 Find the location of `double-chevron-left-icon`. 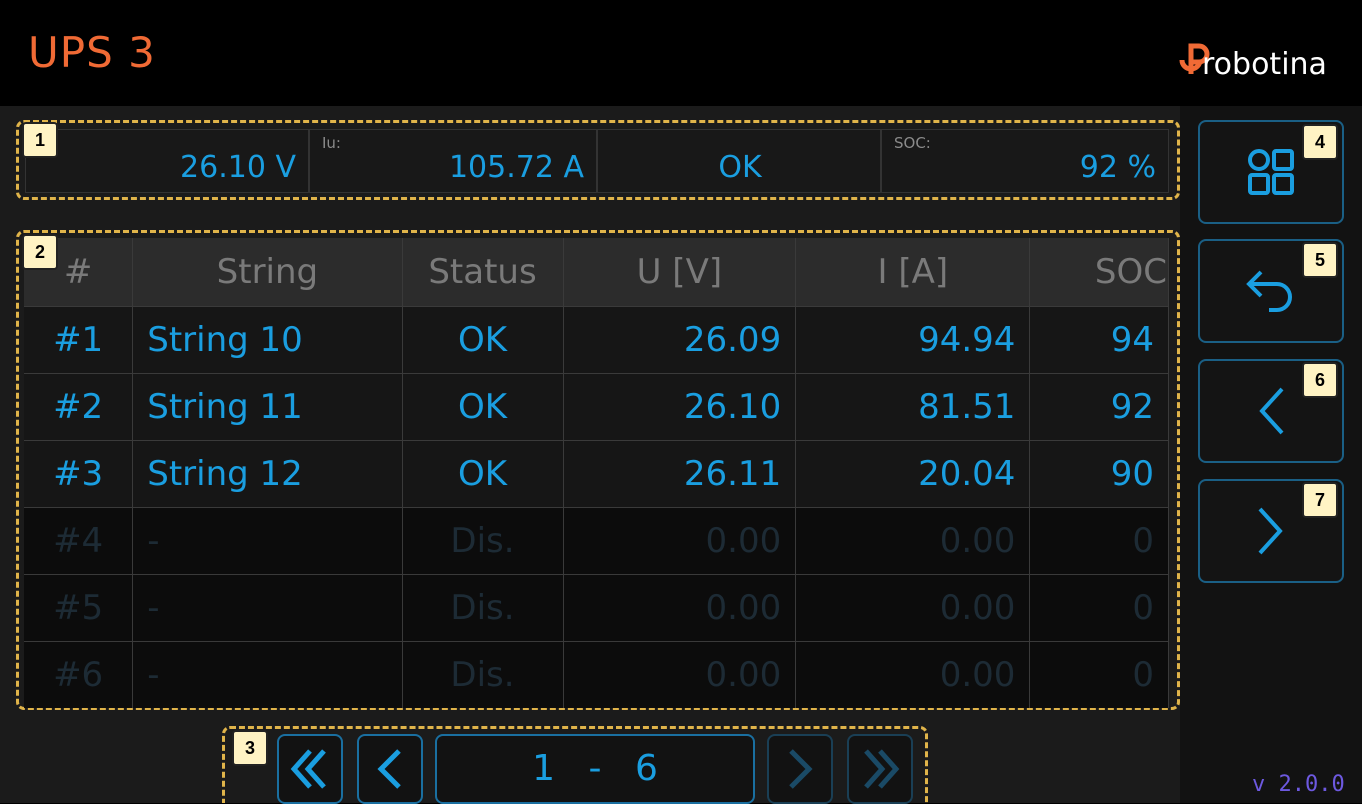

double-chevron-left-icon is located at coordinates (308, 769).